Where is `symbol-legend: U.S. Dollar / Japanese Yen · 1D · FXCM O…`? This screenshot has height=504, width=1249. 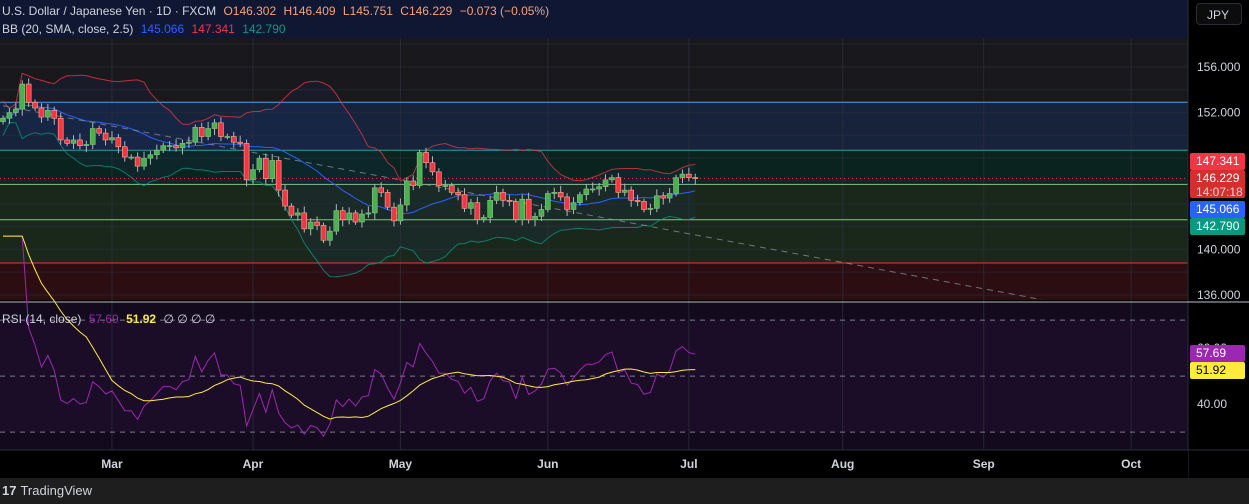 symbol-legend: U.S. Dollar / Japanese Yen · 1D · FXCM O… is located at coordinates (277, 11).